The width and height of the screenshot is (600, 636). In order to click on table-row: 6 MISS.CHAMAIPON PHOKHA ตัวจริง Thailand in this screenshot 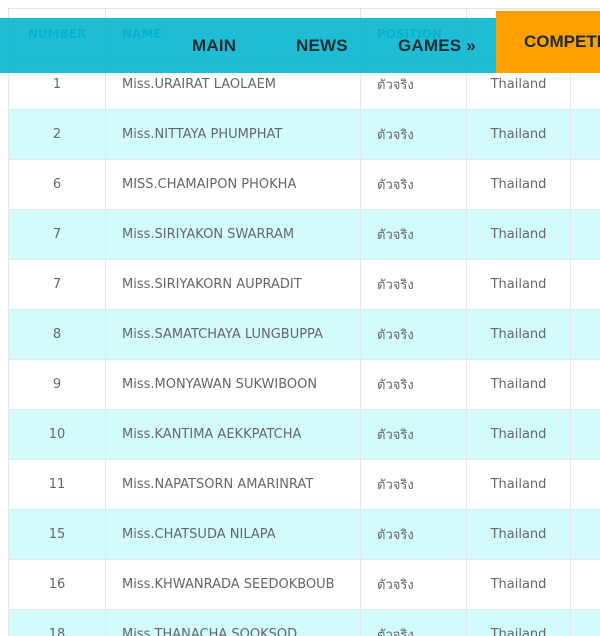, I will do `click(304, 184)`.